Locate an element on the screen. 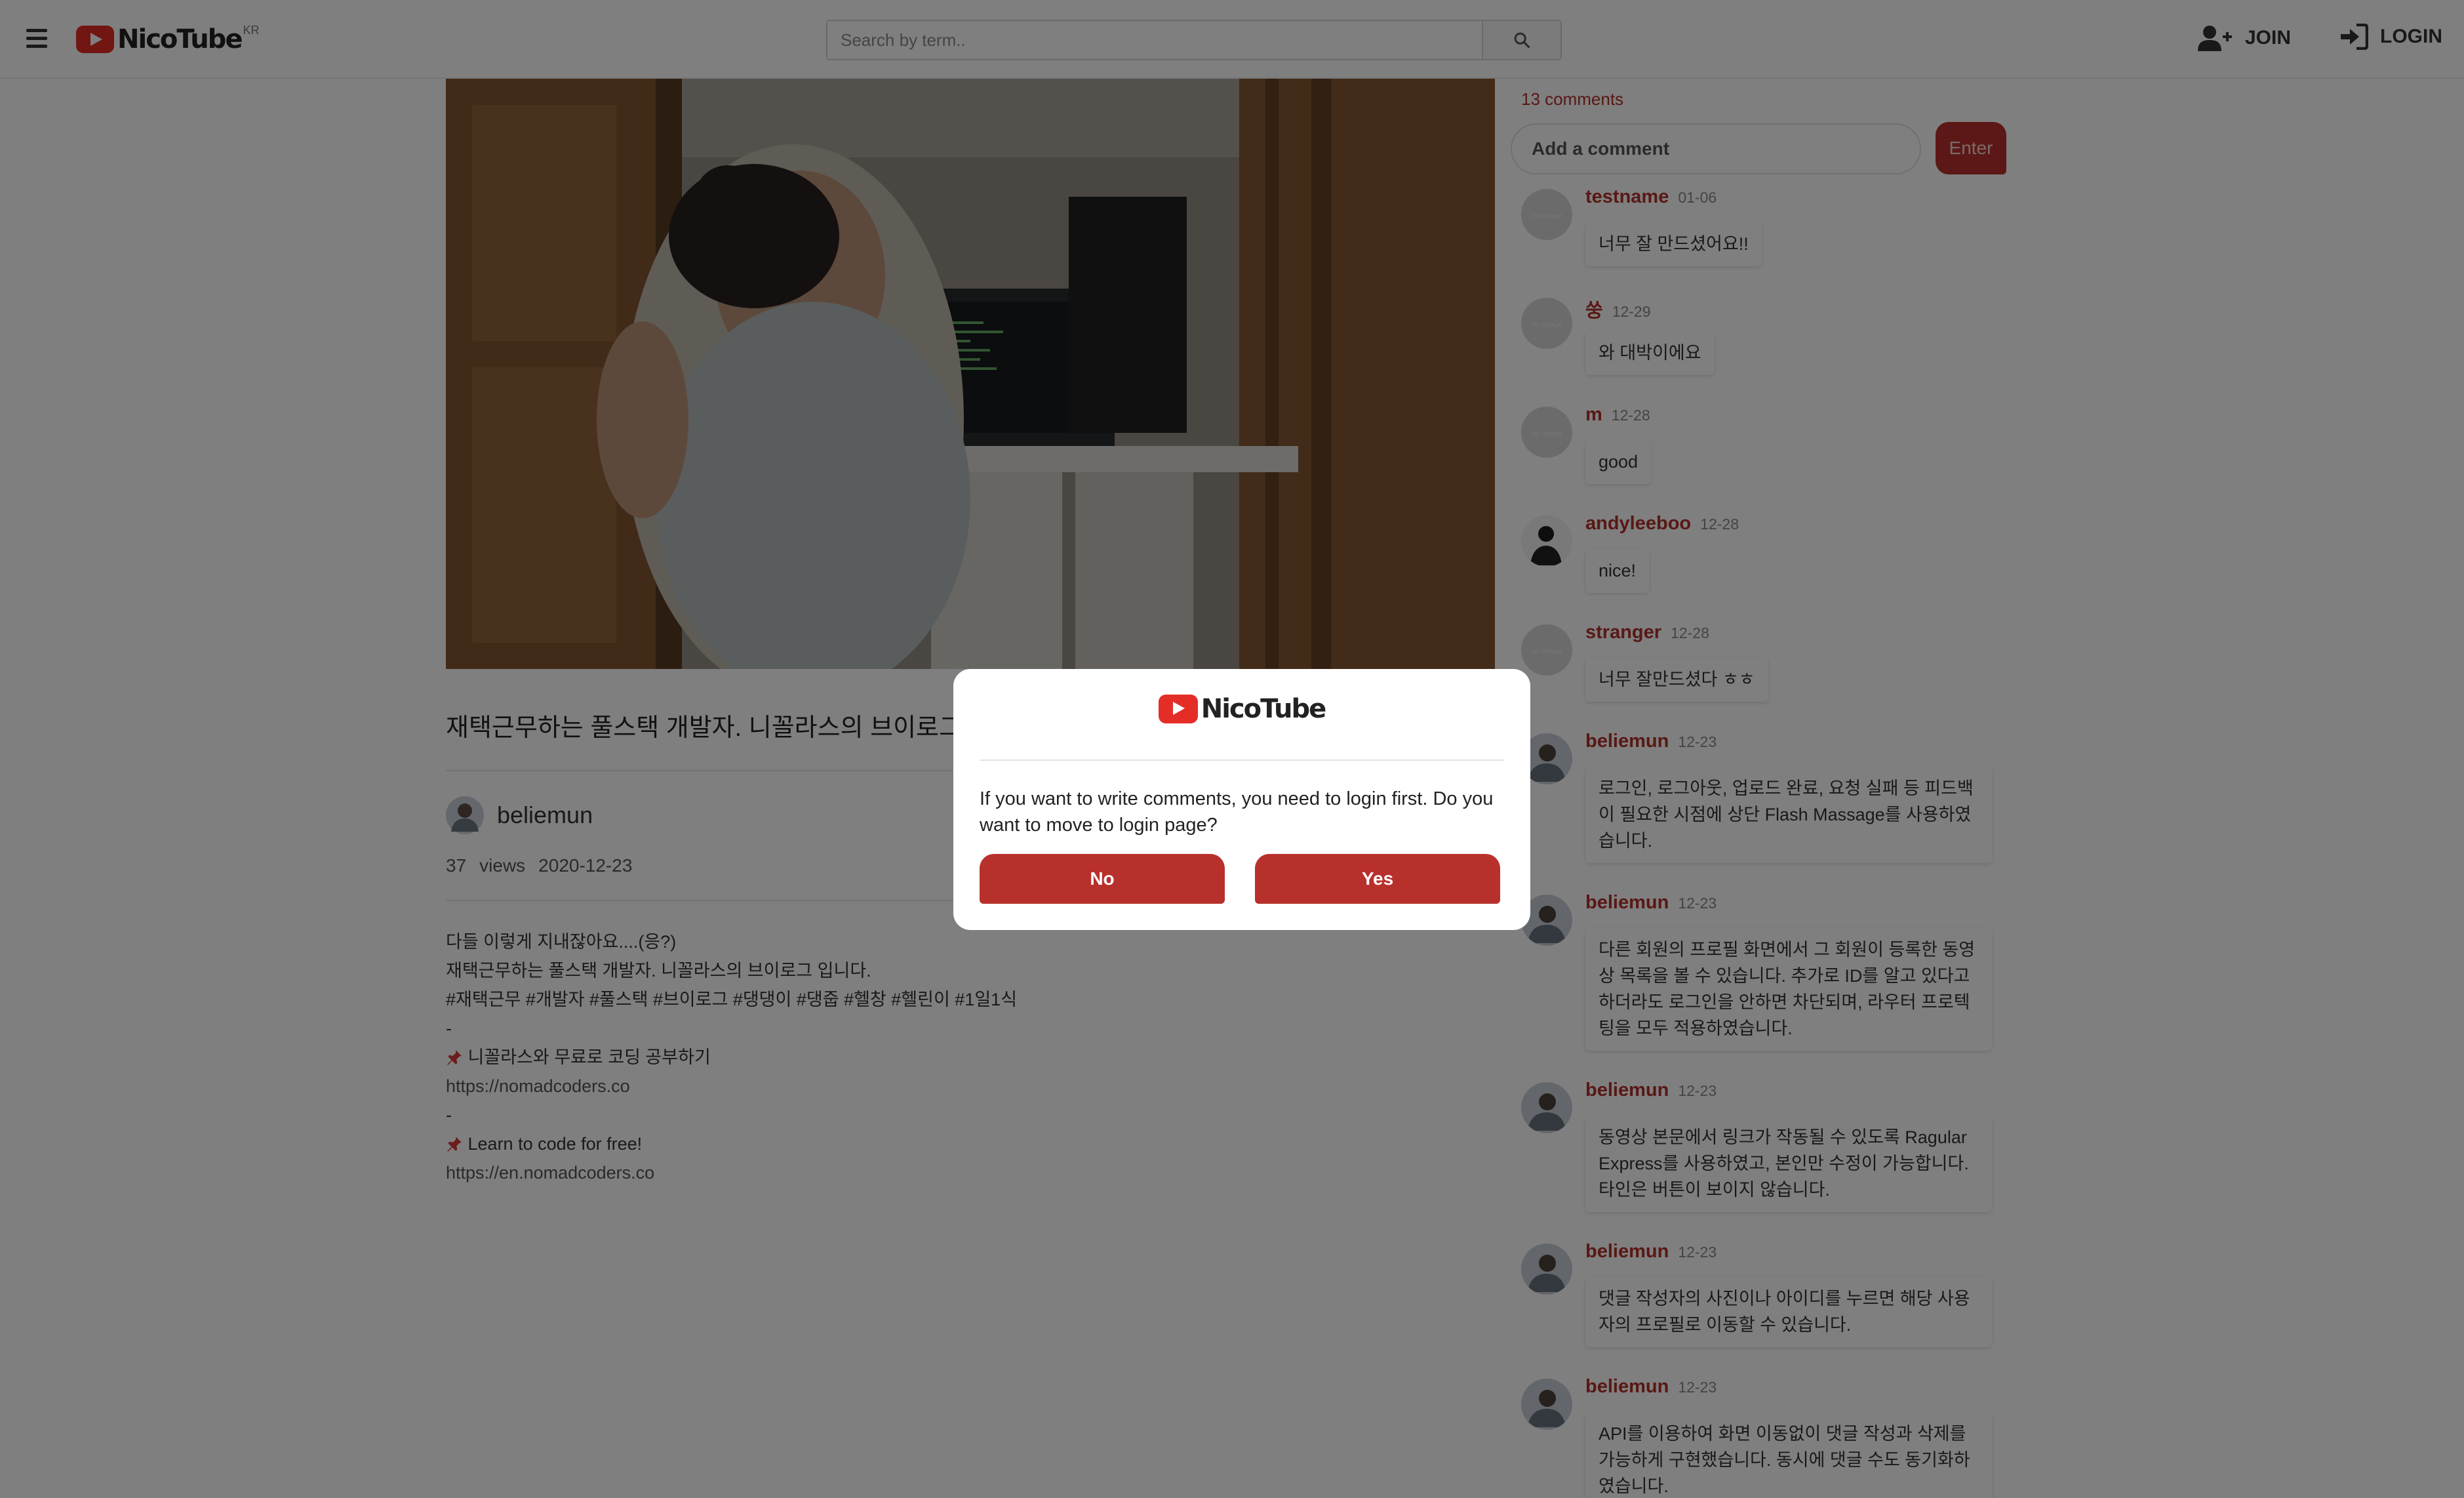 Image resolution: width=2464 pixels, height=1498 pixels. yes-button: Yes is located at coordinates (1377, 879).